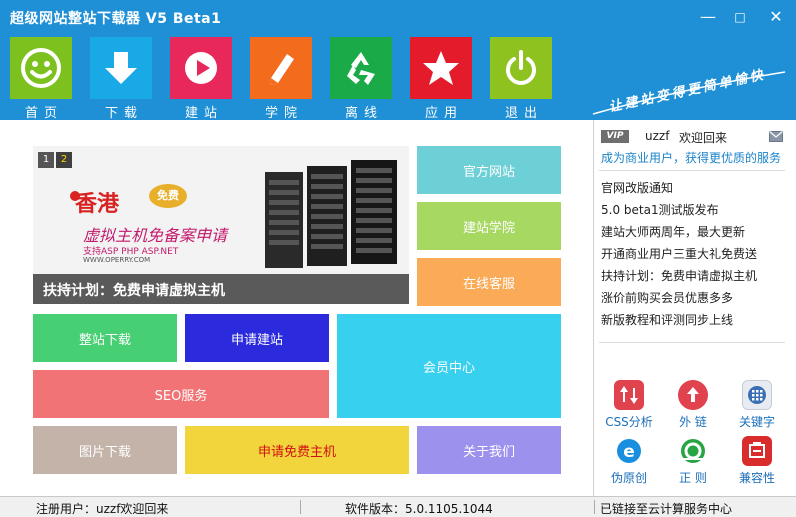 The image size is (796, 517). Describe the element at coordinates (523, 113) in the screenshot. I see `toolbar-label: 退出` at that location.